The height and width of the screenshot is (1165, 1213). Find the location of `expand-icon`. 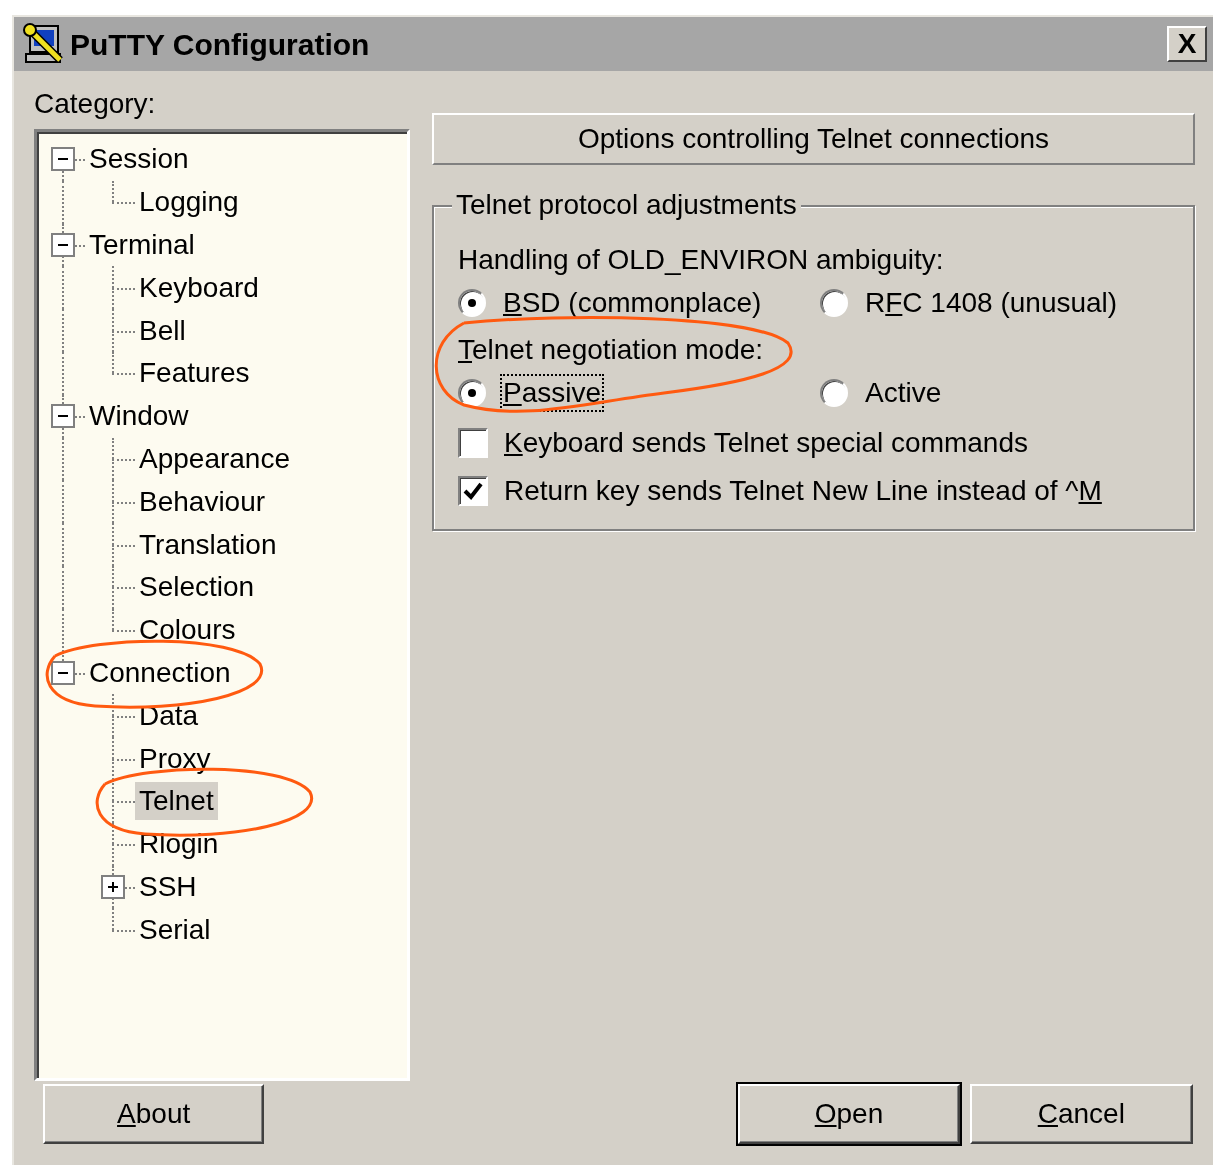

expand-icon is located at coordinates (113, 886).